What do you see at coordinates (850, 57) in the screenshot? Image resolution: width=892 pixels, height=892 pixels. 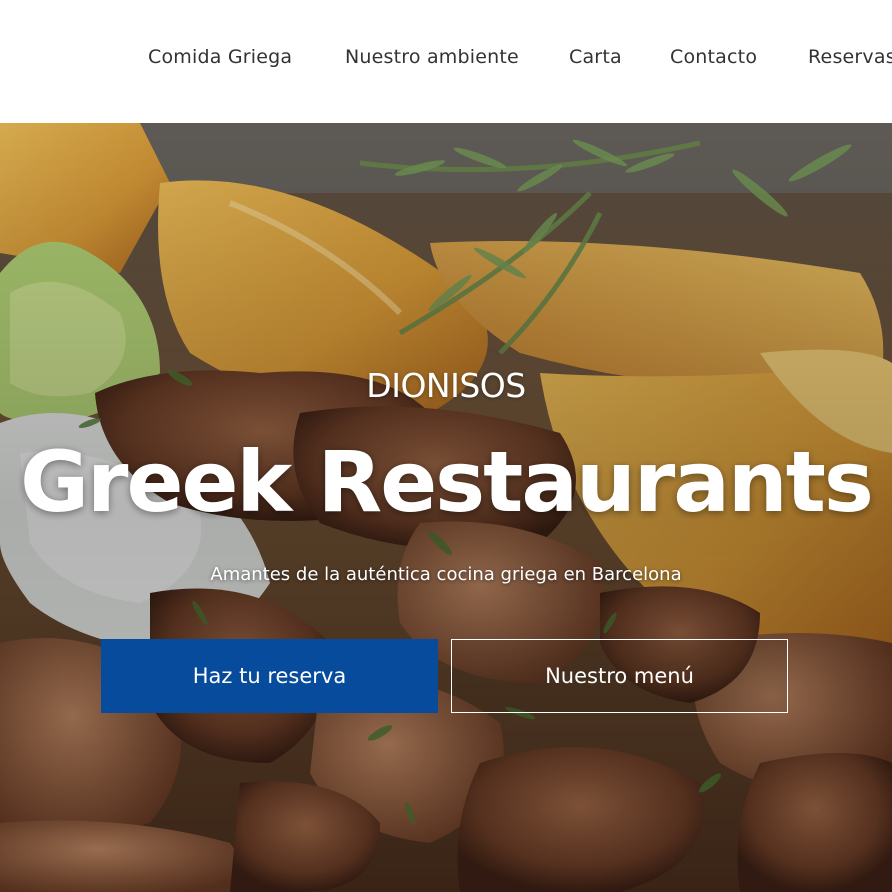 I see `nav-item-reservas: Reservas` at bounding box center [850, 57].